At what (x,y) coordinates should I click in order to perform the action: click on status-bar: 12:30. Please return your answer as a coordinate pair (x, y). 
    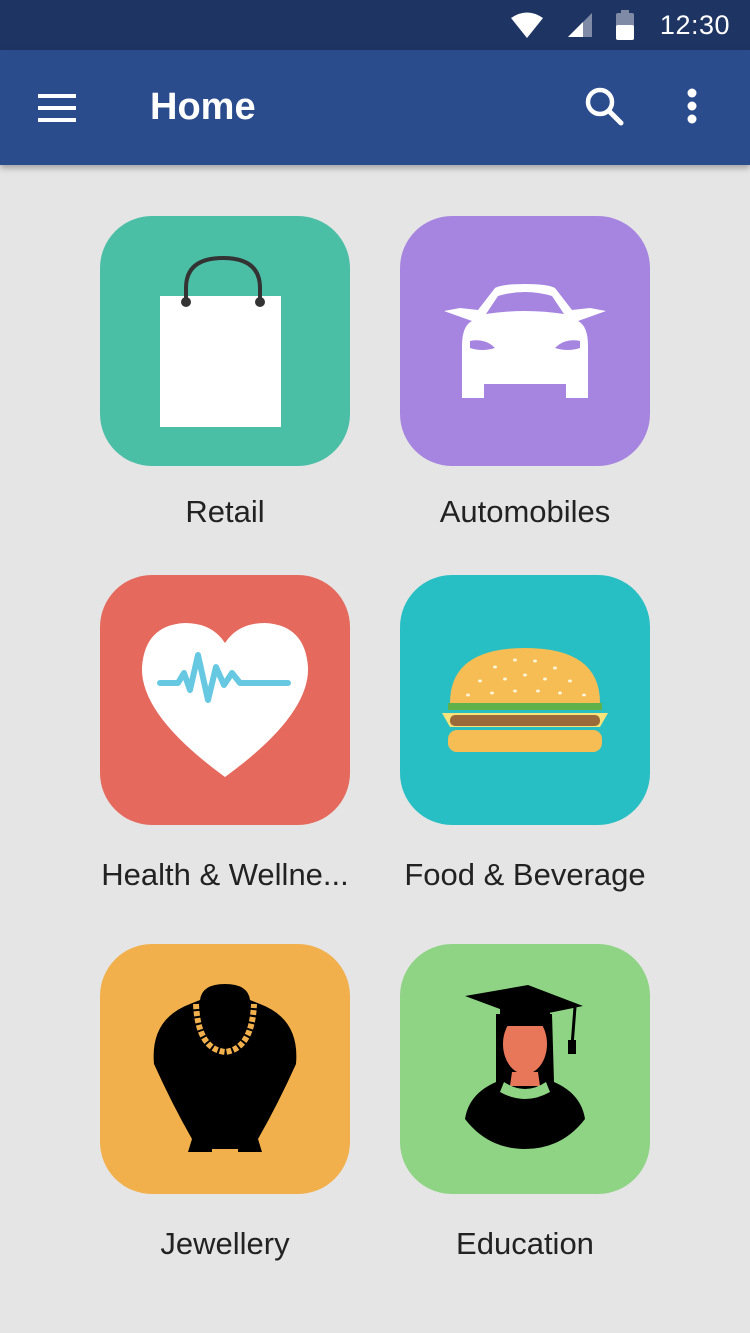
    Looking at the image, I should click on (375, 25).